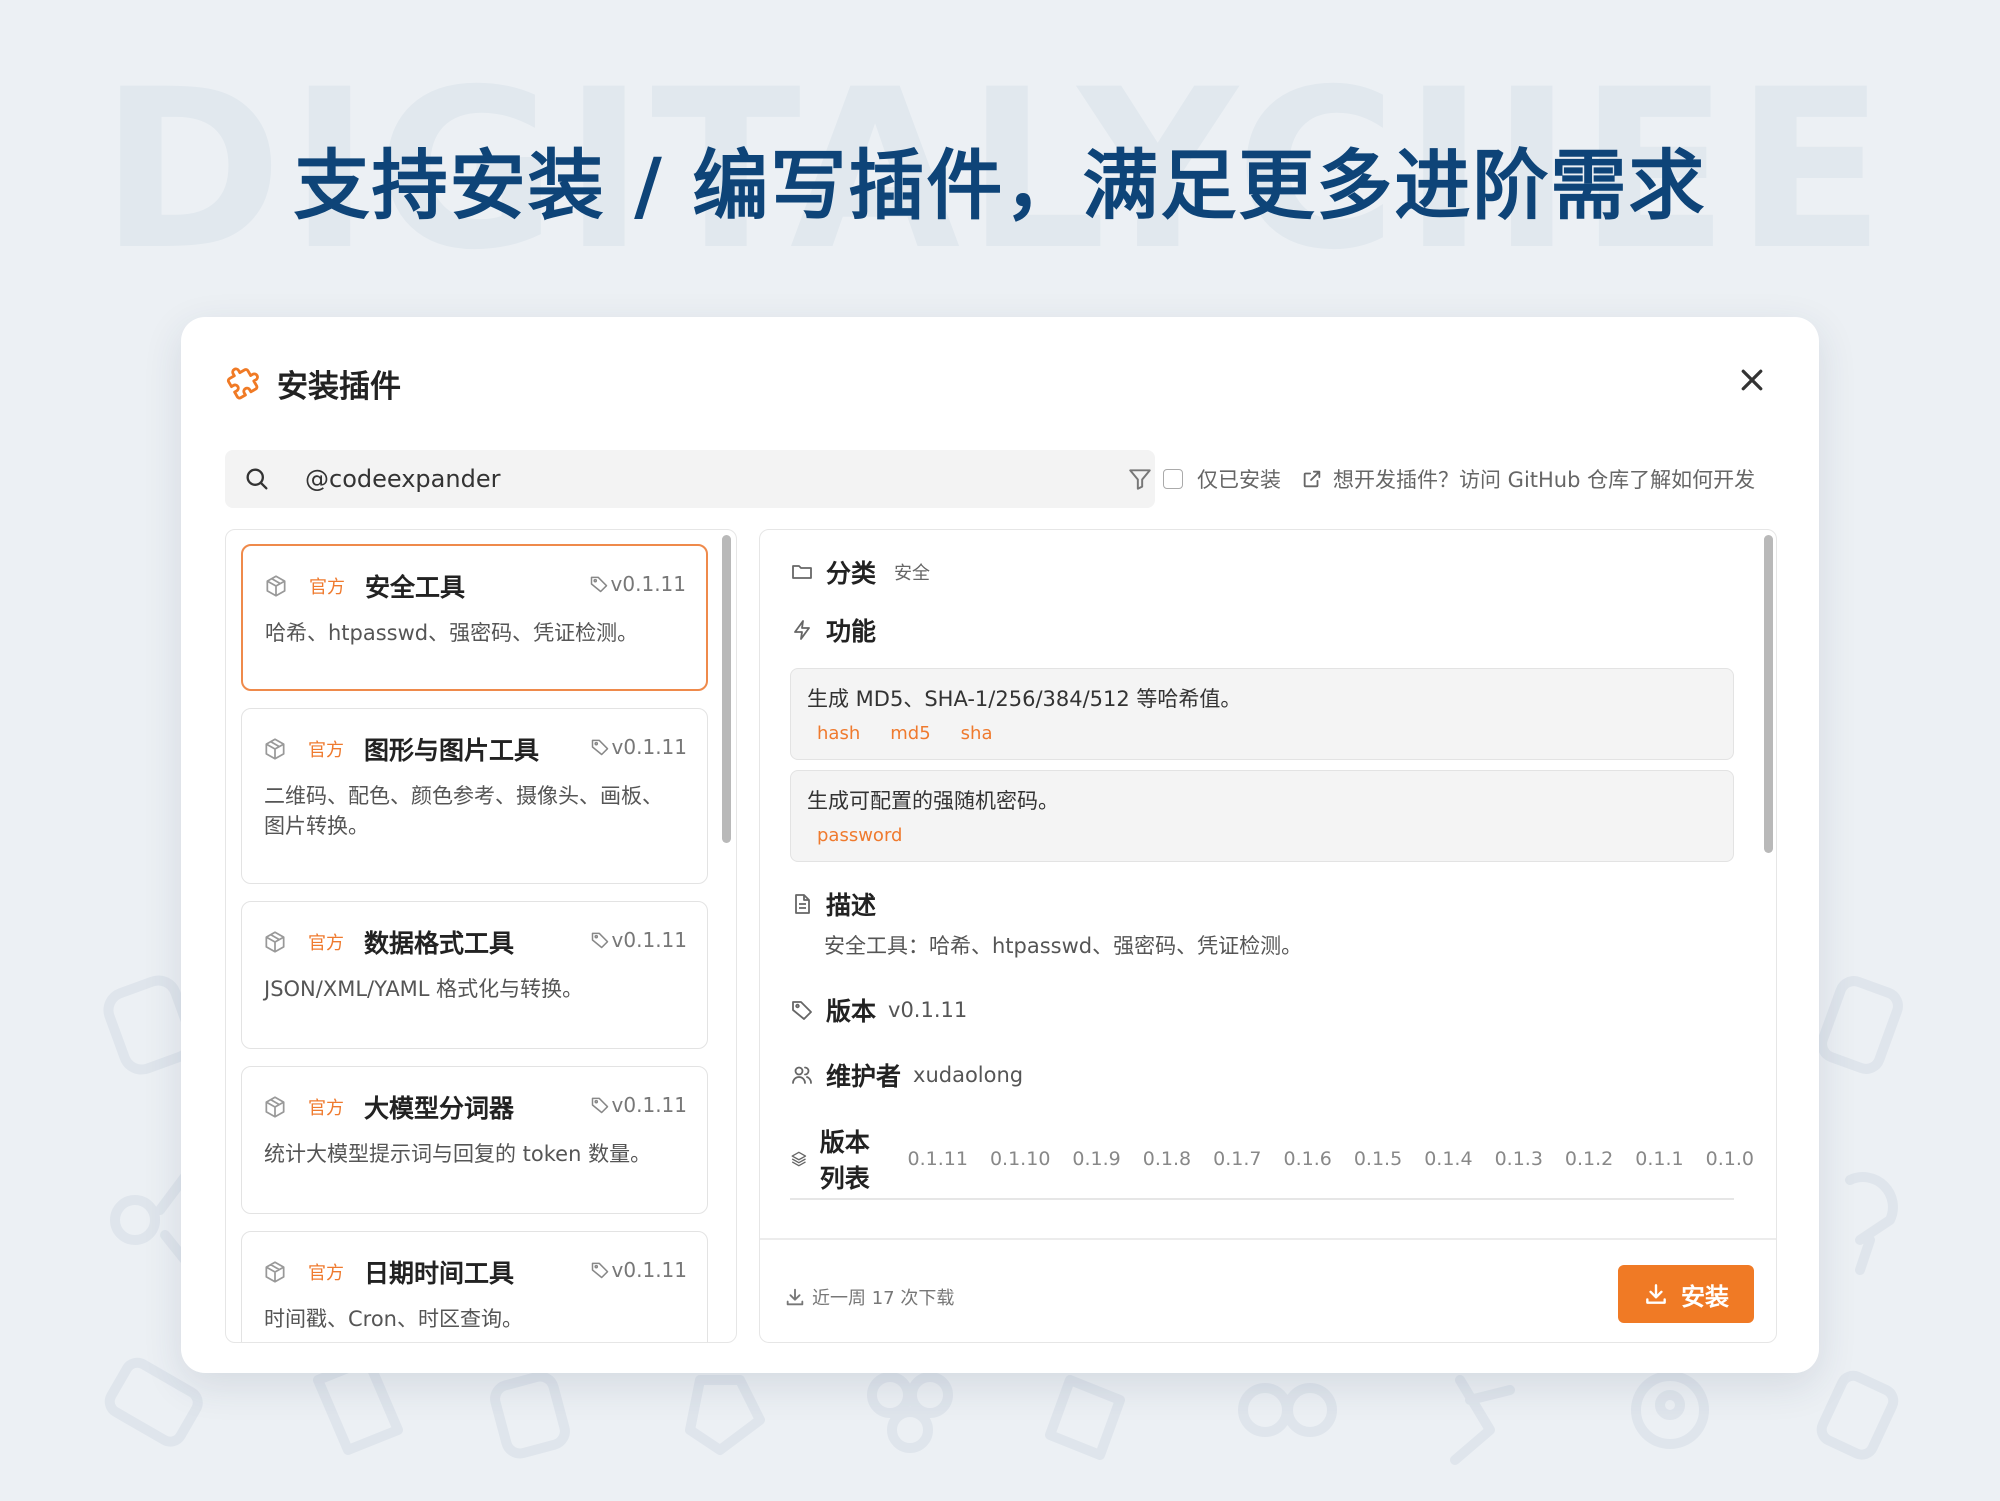 This screenshot has height=1501, width=2000. Describe the element at coordinates (1448, 1159) in the screenshot. I see `version-list-item: 0.1.4` at that location.